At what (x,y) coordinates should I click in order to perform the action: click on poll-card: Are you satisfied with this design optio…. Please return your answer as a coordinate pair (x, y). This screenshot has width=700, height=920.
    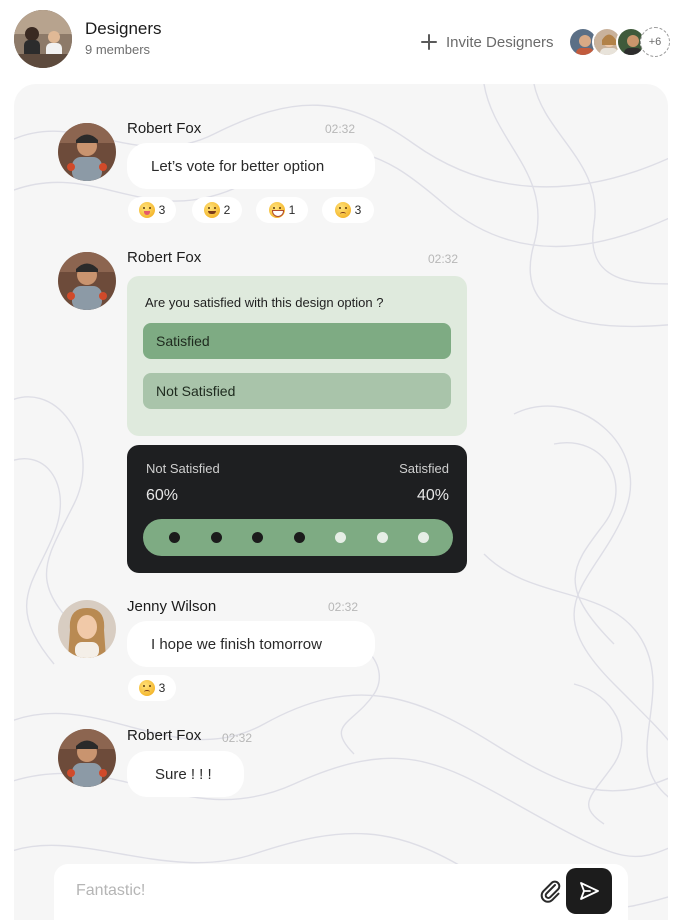
    Looking at the image, I should click on (297, 356).